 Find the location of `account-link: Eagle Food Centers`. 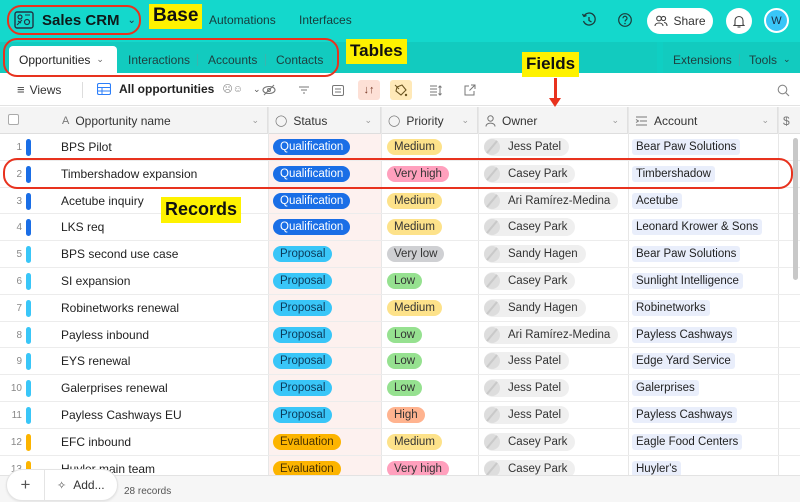

account-link: Eagle Food Centers is located at coordinates (687, 441).